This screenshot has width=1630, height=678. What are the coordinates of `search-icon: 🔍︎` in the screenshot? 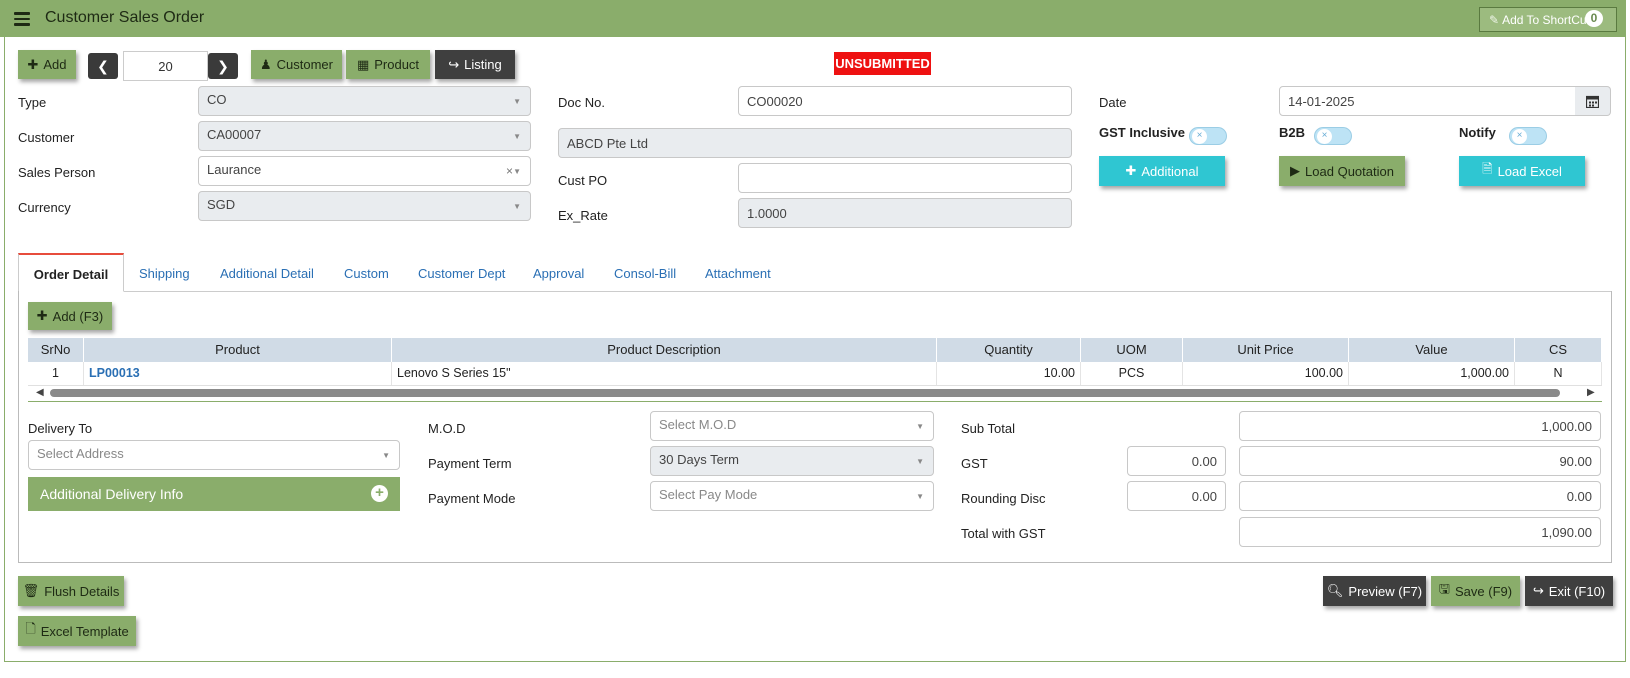 It's located at (1335, 590).